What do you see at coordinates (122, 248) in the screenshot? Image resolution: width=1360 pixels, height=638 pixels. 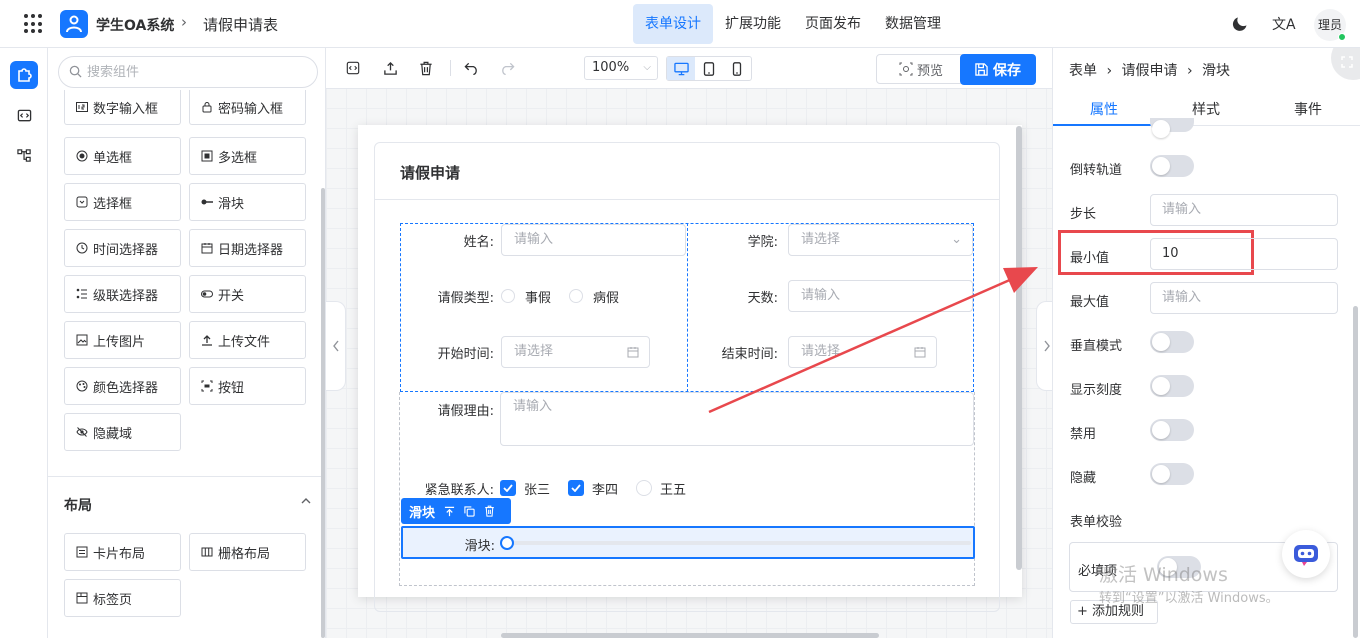 I see `comp-time-picker: 时间选择器` at bounding box center [122, 248].